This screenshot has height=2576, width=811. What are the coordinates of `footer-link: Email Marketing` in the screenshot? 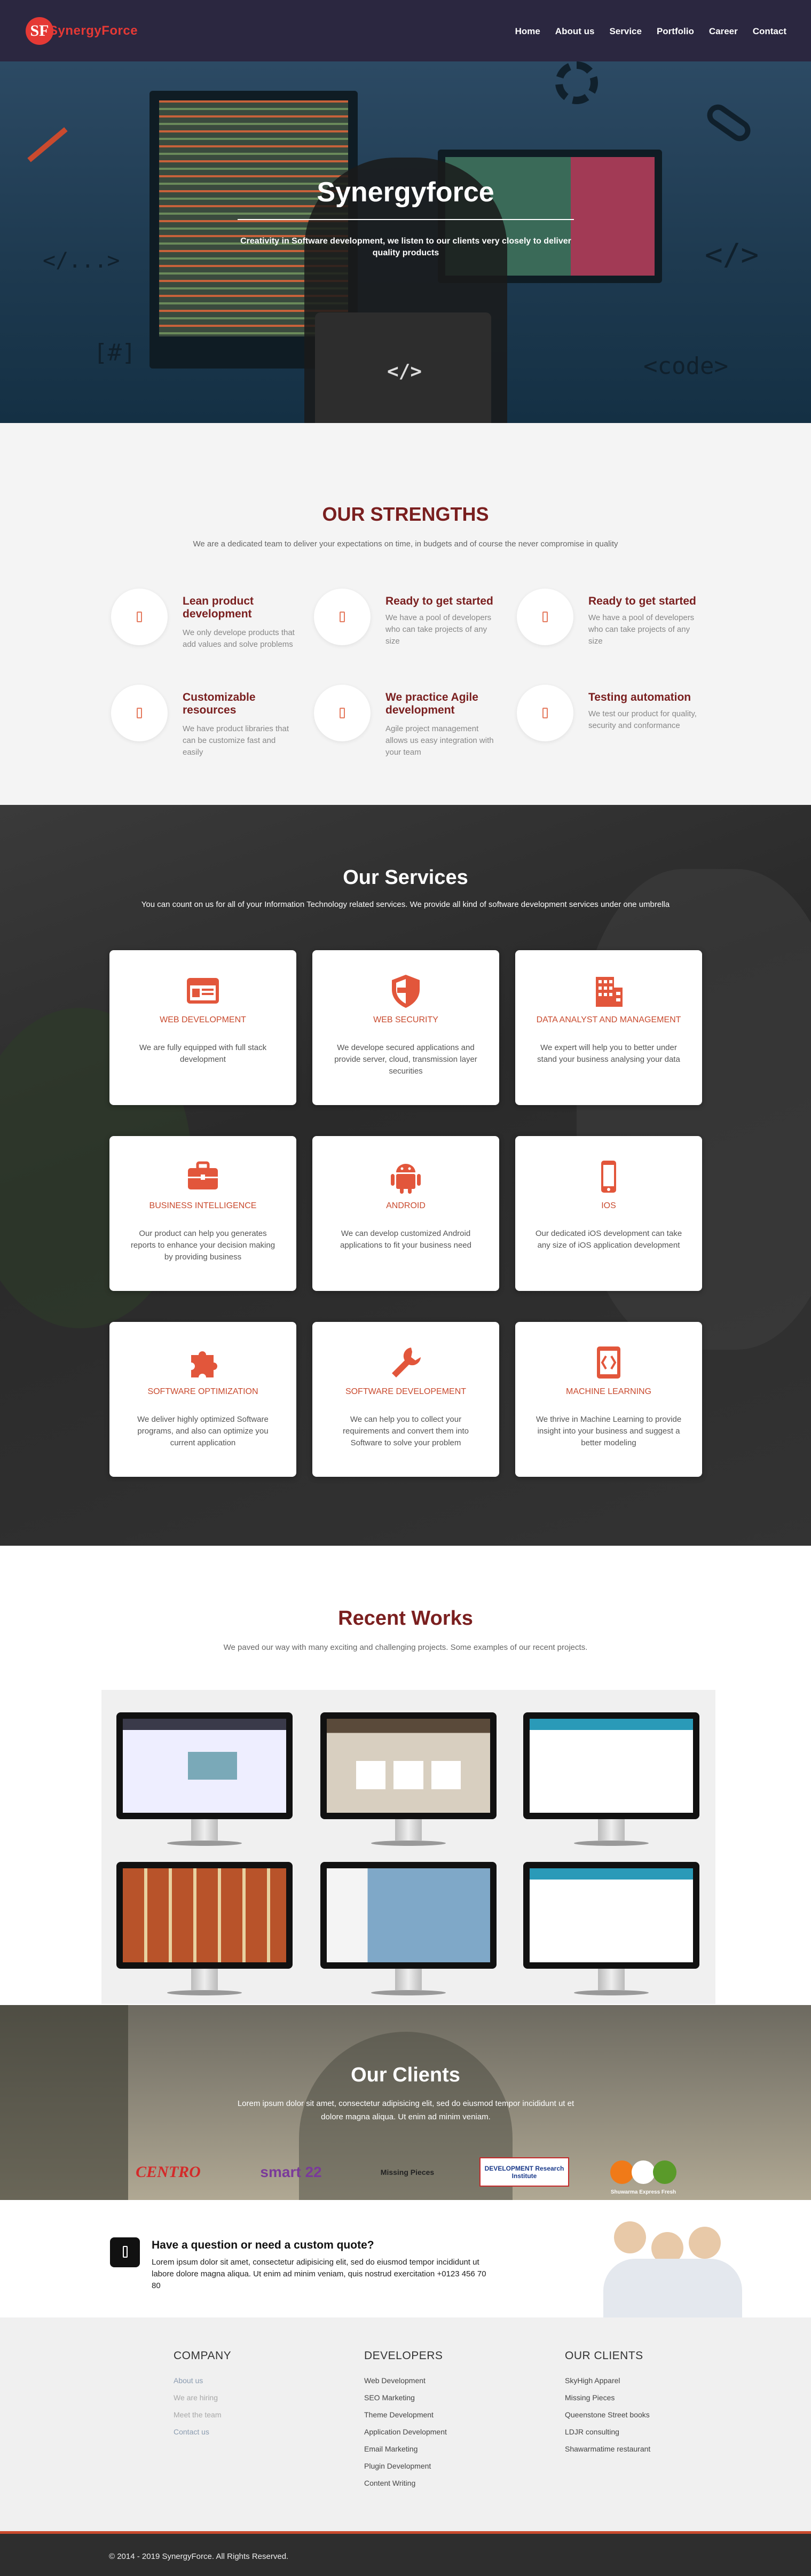 It's located at (405, 2448).